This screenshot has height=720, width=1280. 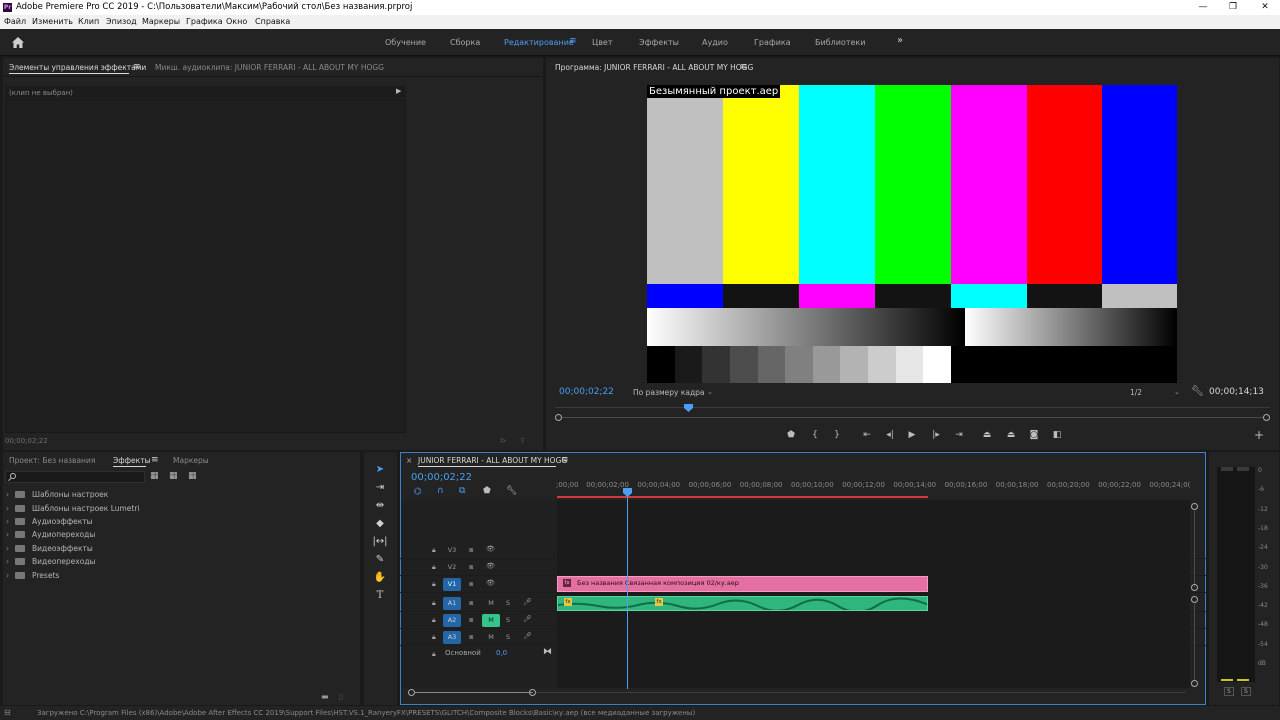 What do you see at coordinates (49, 548) in the screenshot?
I see `folder-video-effects: › Видеоэффекты` at bounding box center [49, 548].